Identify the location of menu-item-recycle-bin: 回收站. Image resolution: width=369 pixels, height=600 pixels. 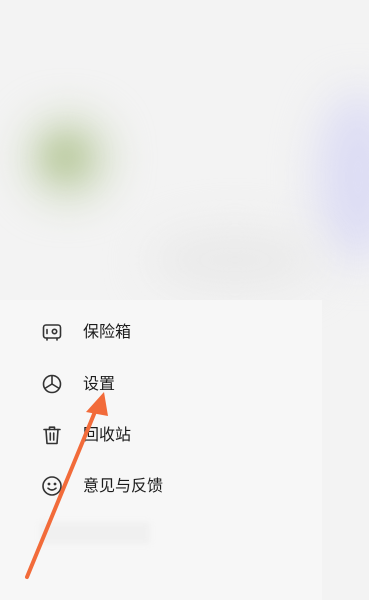
(161, 435).